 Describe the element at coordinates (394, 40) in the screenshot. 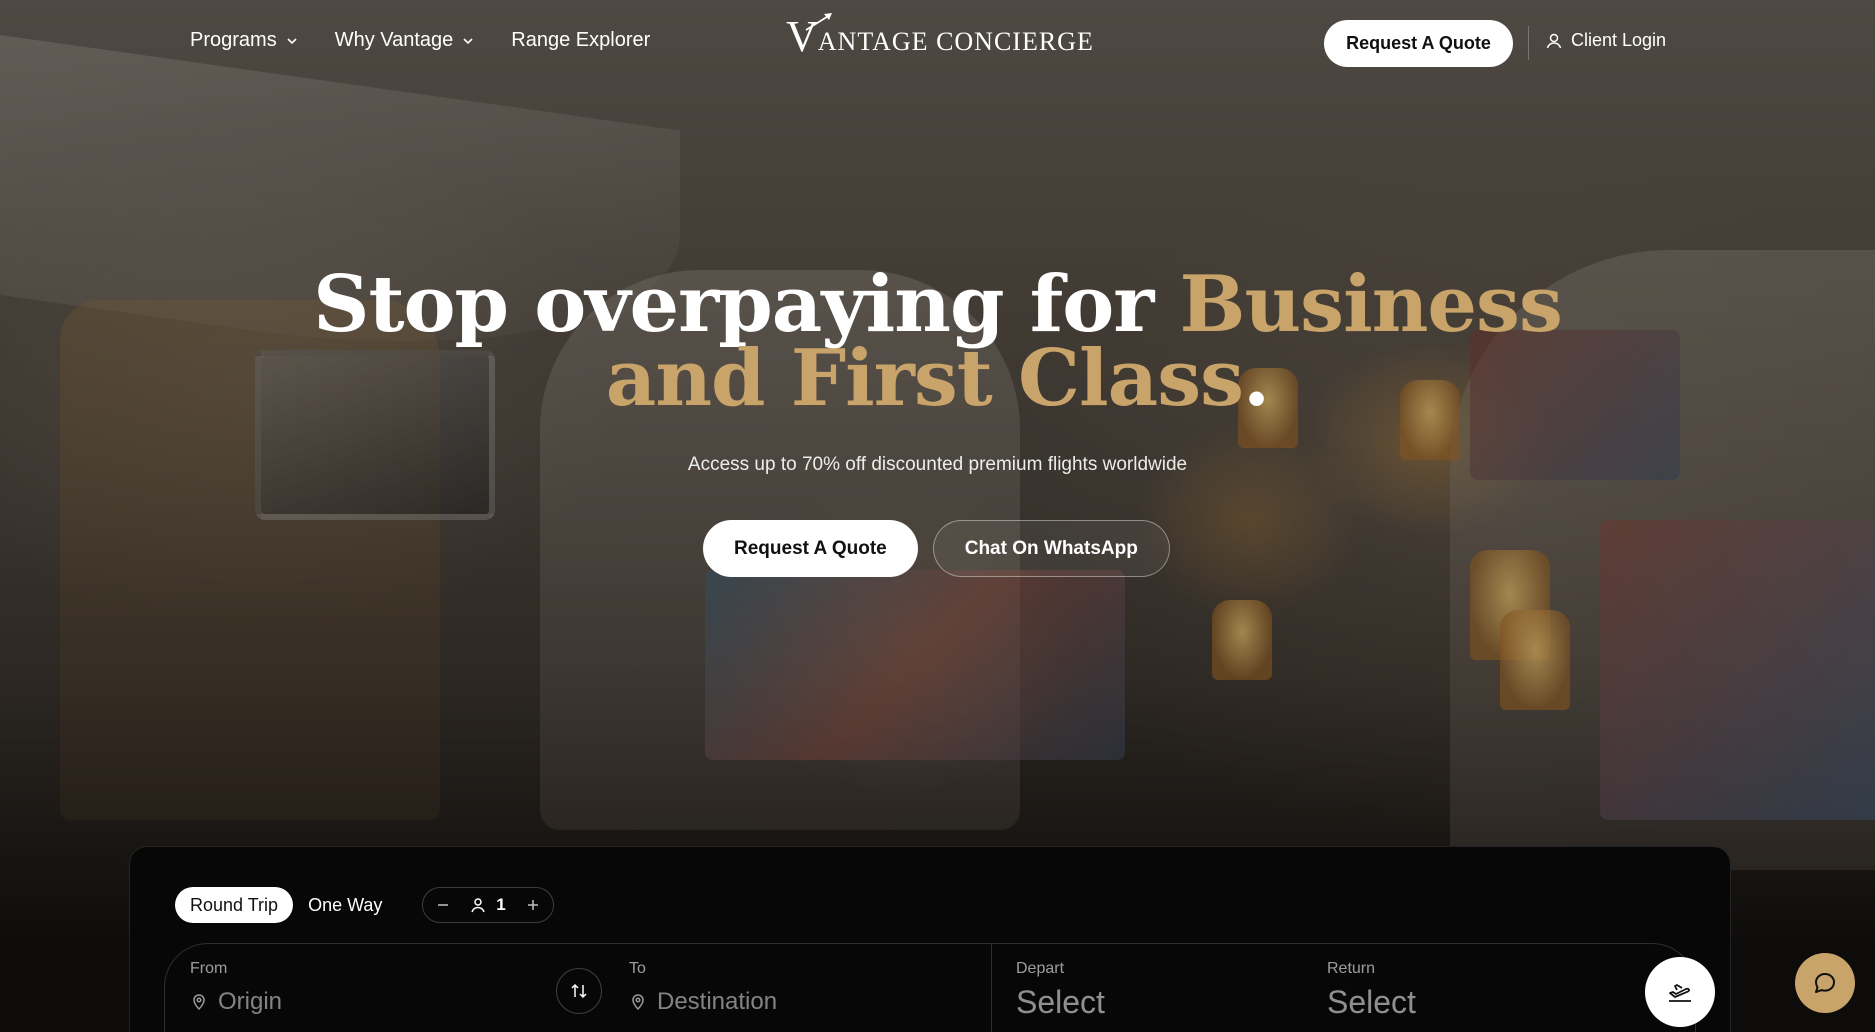

I see `nav-item-label: Why Vantage` at that location.